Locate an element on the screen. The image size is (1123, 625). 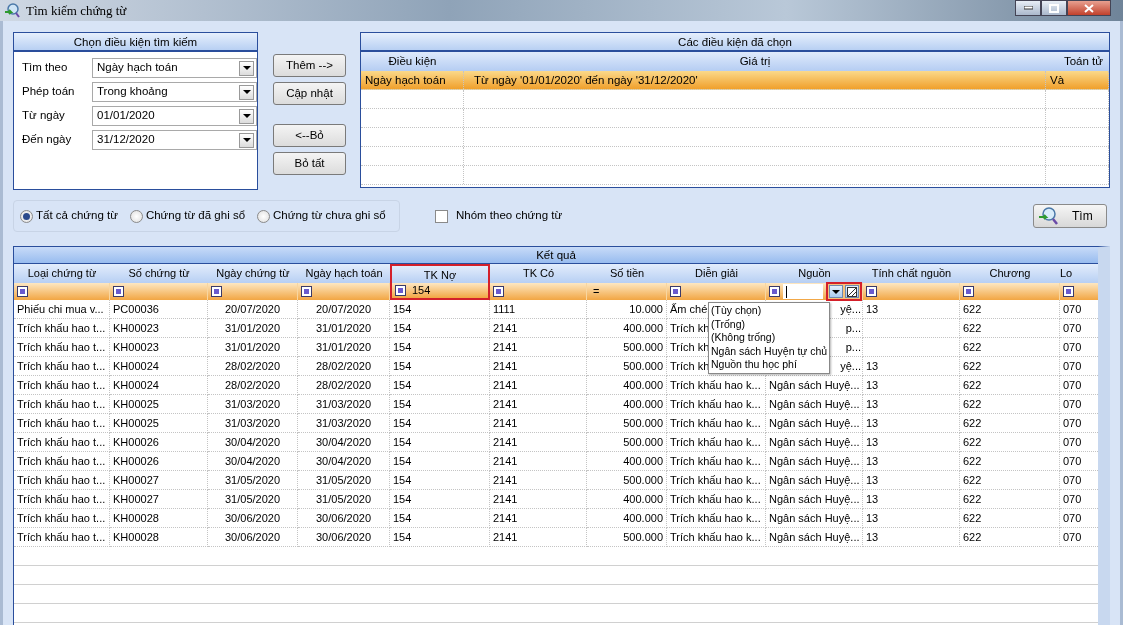
column-header: Loại chứng từ is located at coordinates (62, 273).